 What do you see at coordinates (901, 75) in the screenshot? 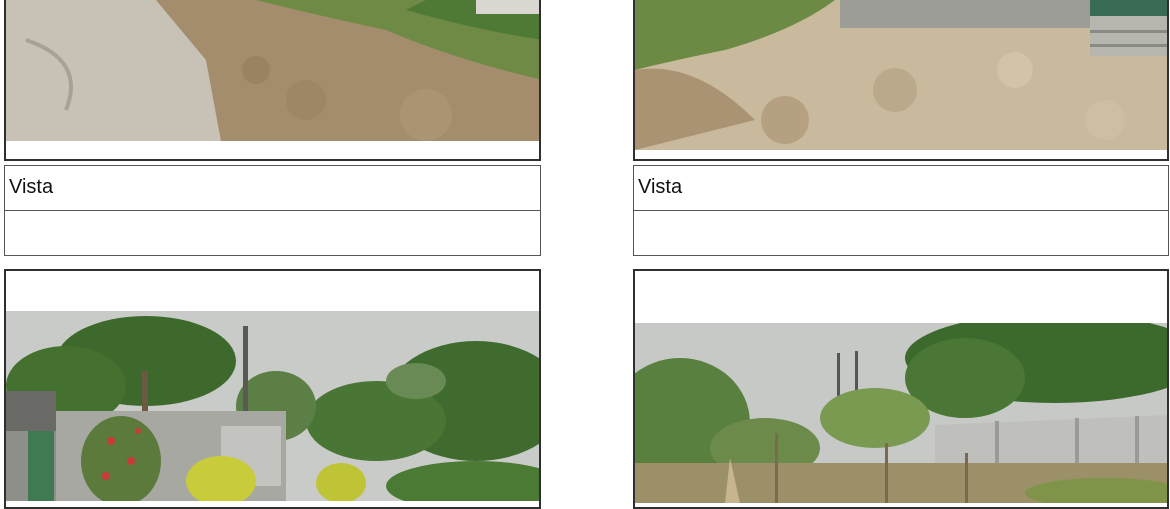
I see `photo-sandy-lot` at bounding box center [901, 75].